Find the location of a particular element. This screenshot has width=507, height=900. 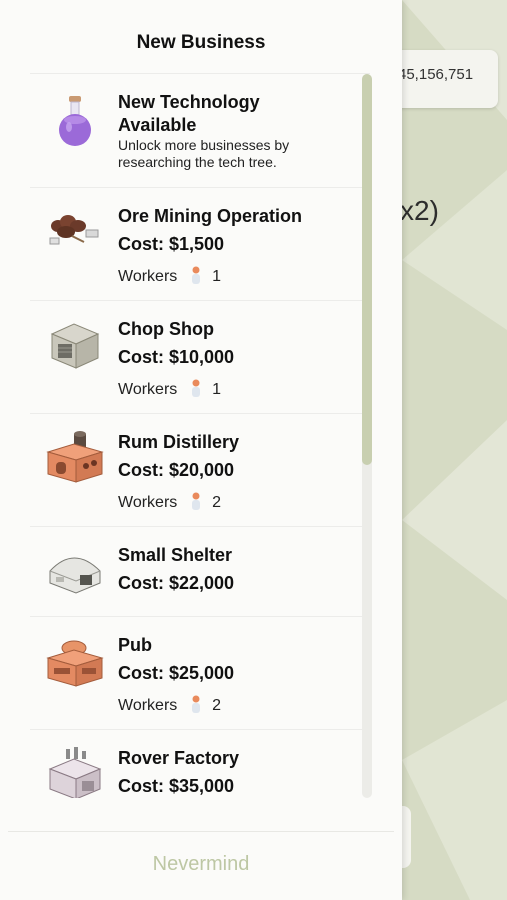

list-scrollbar is located at coordinates (367, 436).